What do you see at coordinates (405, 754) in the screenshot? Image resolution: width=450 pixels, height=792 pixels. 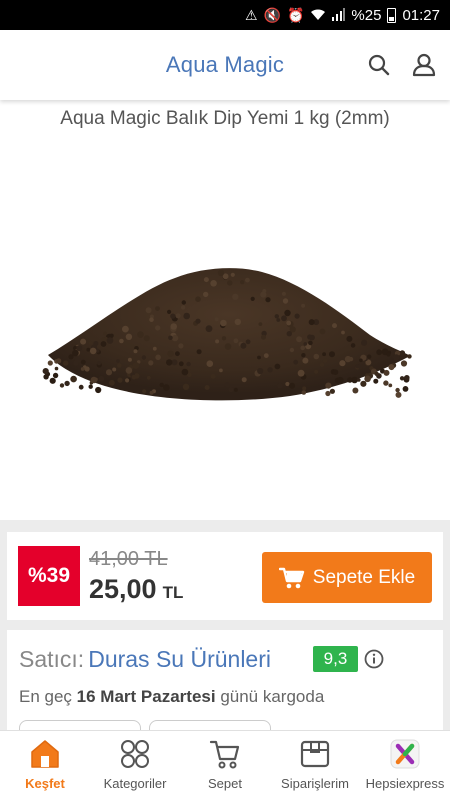 I see `hepsiexpress-logo-icon` at bounding box center [405, 754].